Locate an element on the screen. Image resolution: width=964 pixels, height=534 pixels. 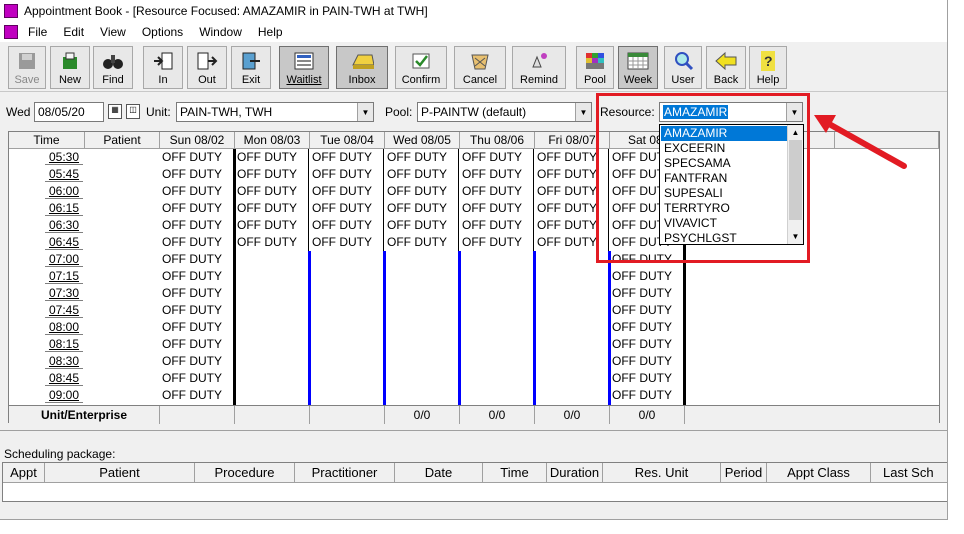
unit-select: PAIN-TWH, TWH ▼ is located at coordinates (275, 112).